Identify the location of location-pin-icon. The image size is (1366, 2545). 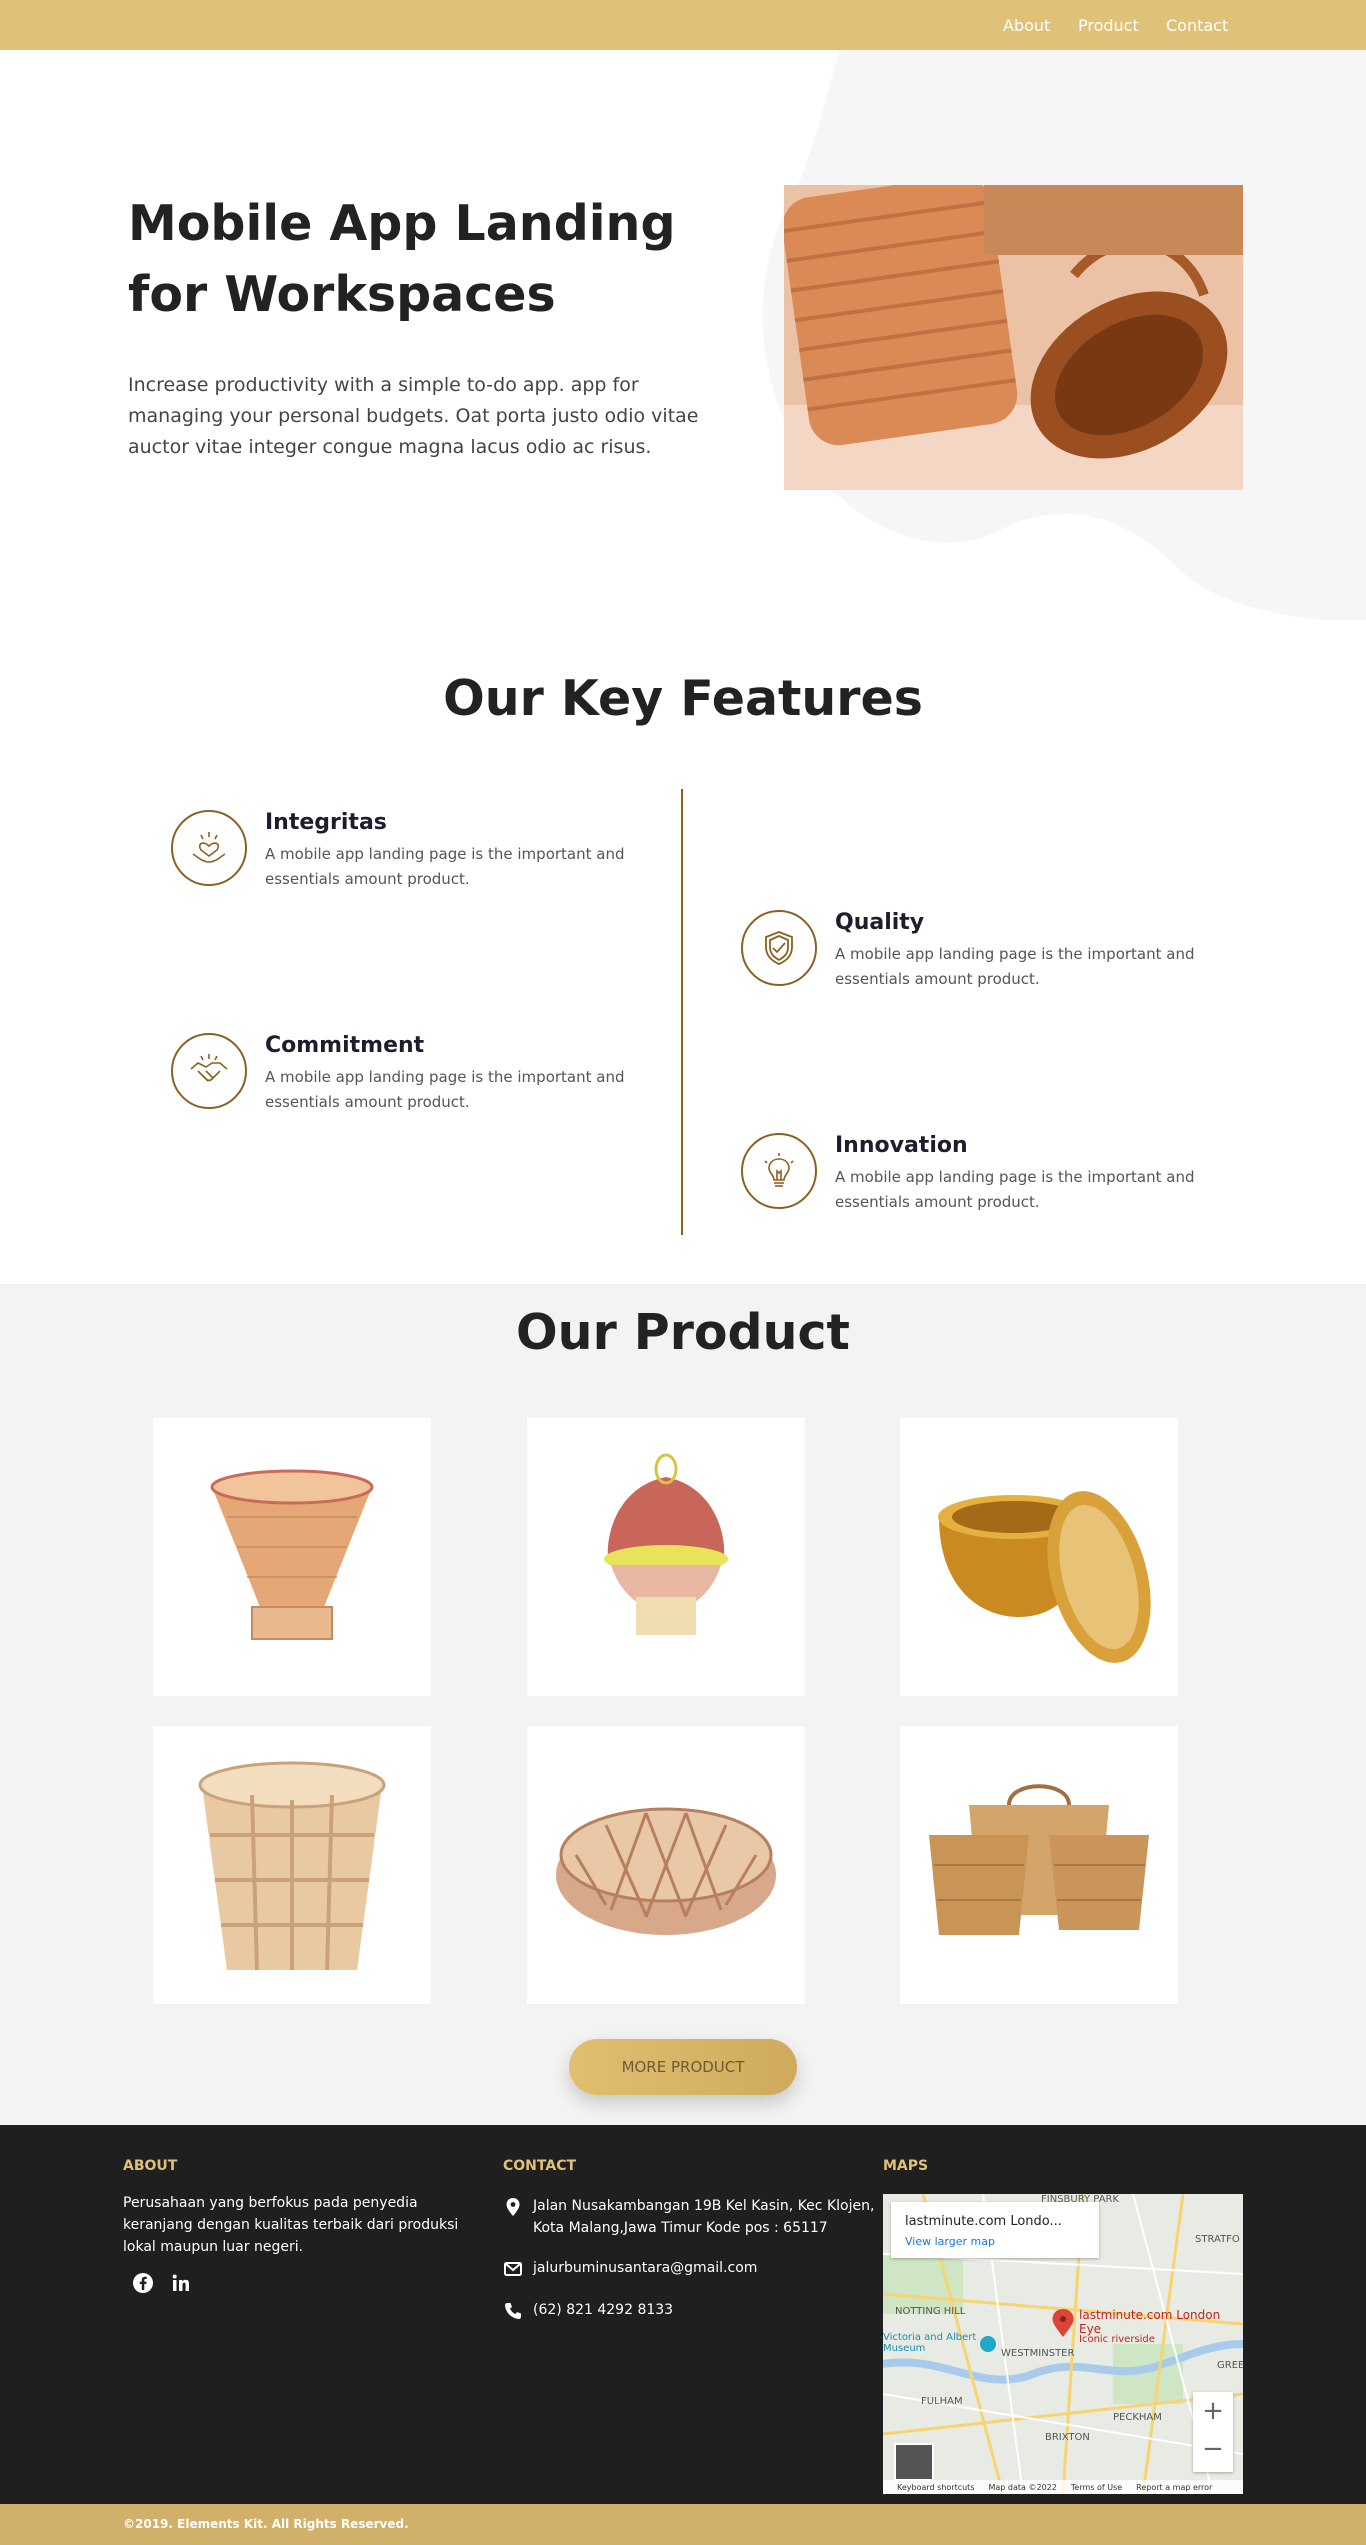
(513, 2207).